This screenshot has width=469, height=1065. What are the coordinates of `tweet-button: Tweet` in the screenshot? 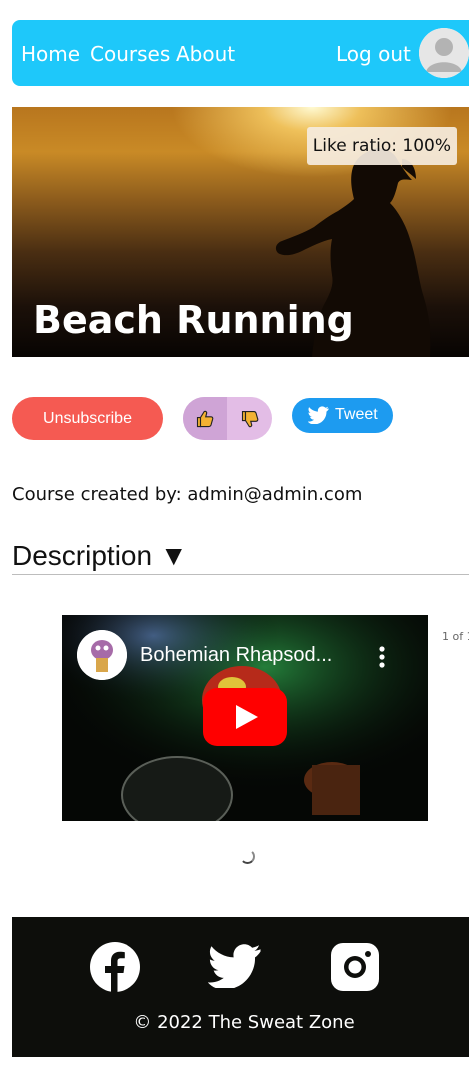 It's located at (342, 415).